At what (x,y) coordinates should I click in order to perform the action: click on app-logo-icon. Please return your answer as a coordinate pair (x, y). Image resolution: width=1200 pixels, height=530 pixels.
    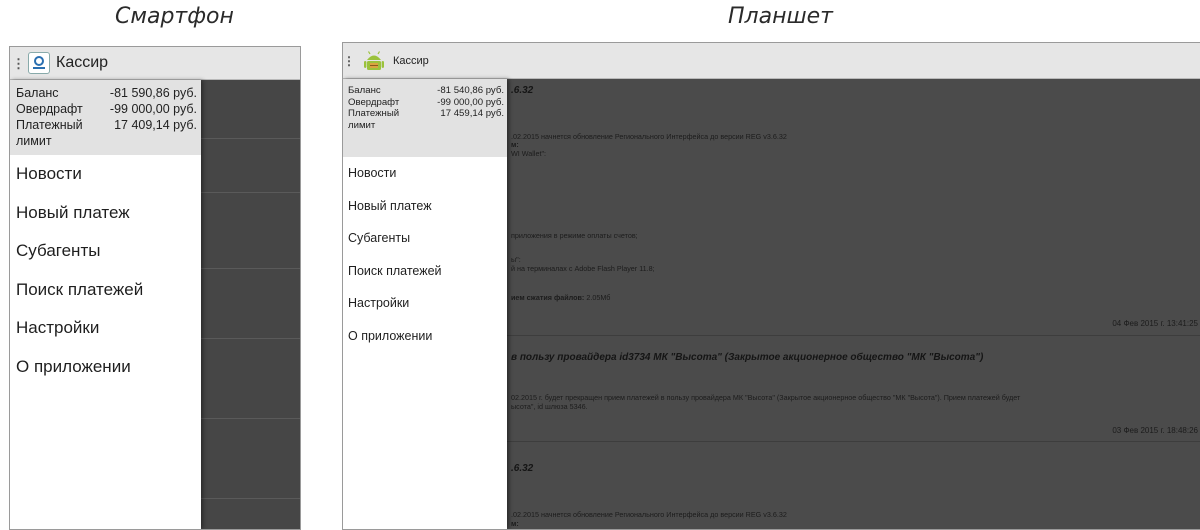
    Looking at the image, I should click on (39, 63).